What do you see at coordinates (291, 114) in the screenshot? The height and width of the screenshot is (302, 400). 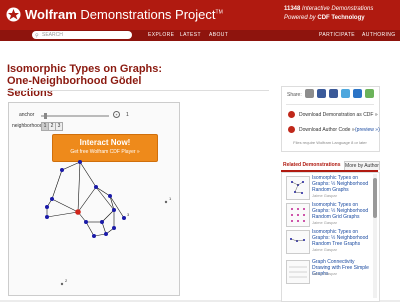 I see `download-demo-icon` at bounding box center [291, 114].